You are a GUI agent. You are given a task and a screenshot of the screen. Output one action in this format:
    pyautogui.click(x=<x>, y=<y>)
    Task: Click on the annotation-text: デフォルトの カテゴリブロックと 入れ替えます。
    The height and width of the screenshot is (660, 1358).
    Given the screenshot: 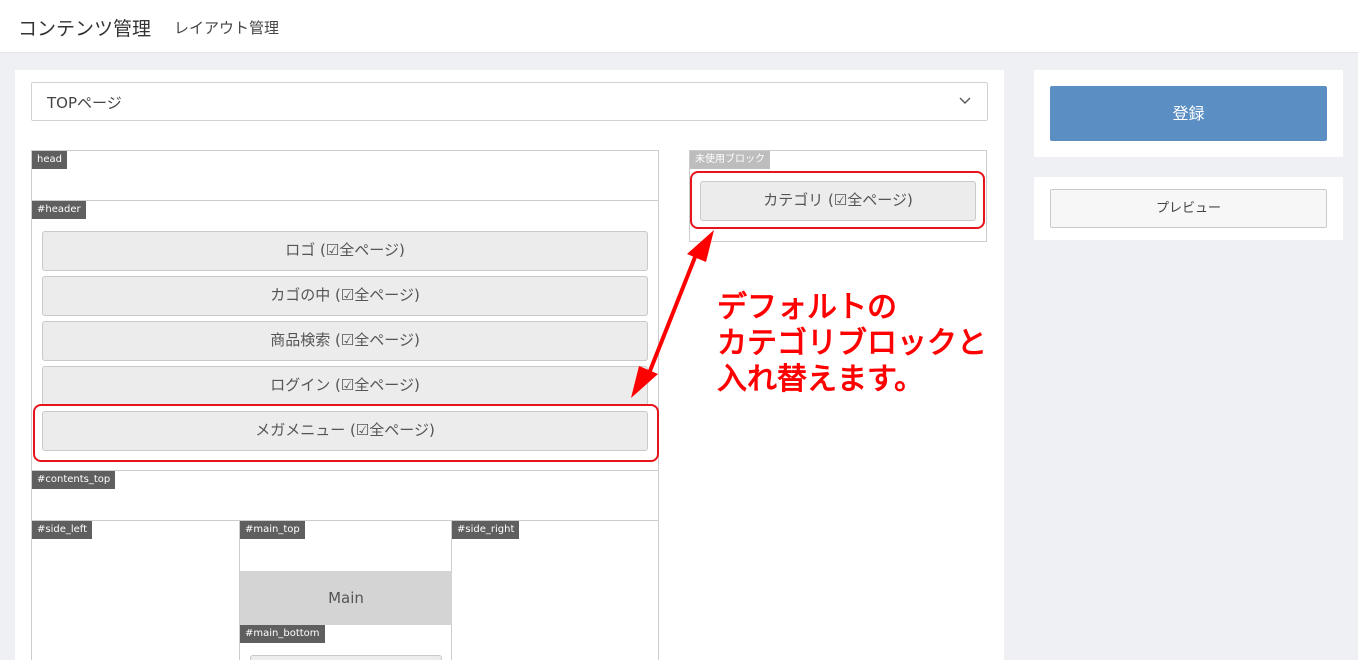 What is the action you would take?
    pyautogui.click(x=852, y=344)
    